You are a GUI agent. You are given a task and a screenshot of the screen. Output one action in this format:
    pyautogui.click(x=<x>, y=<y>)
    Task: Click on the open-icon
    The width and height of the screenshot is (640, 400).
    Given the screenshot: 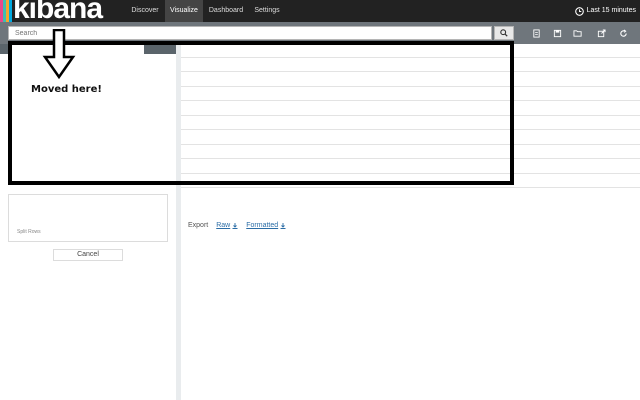 What is the action you would take?
    pyautogui.click(x=578, y=33)
    